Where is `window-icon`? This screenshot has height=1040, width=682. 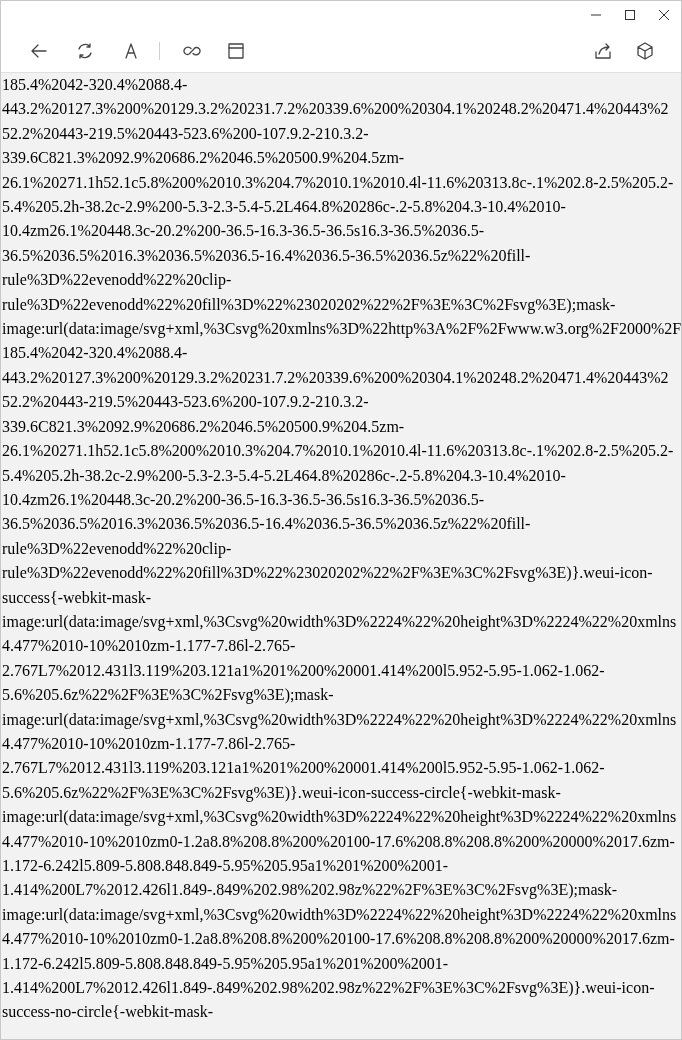
window-icon is located at coordinates (236, 50).